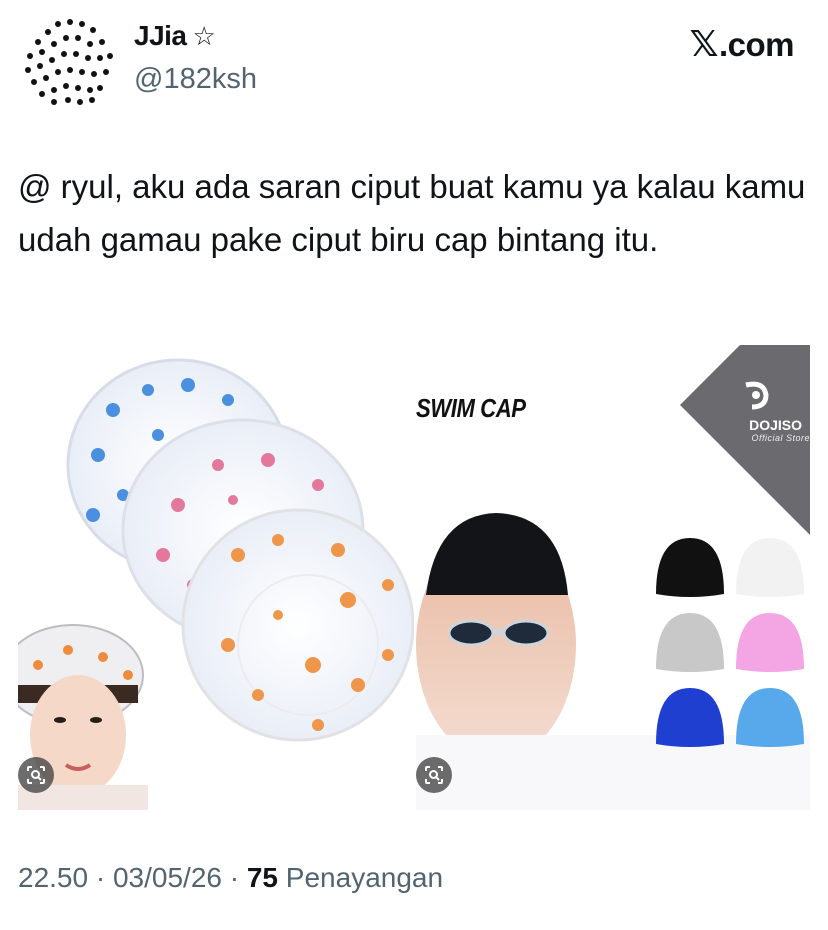  What do you see at coordinates (703, 44) in the screenshot?
I see `x-logo-icon: 𝕏` at bounding box center [703, 44].